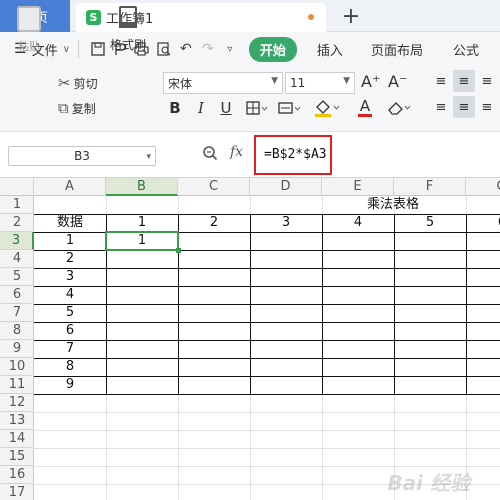 The image size is (500, 500). Describe the element at coordinates (17, 223) in the screenshot. I see `row-header: 2` at that location.